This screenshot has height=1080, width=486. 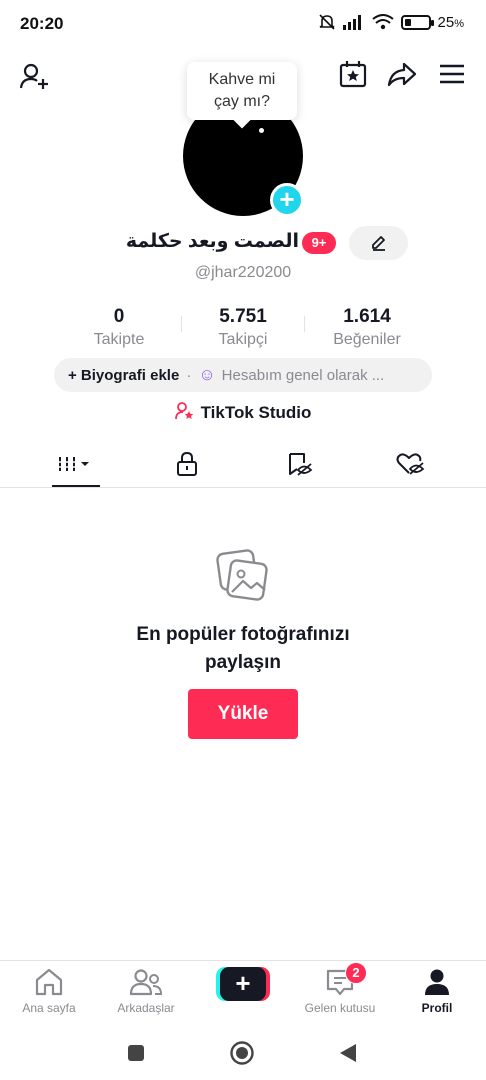 I want to click on tooltip-line-2: çay mı?, so click(x=241, y=101).